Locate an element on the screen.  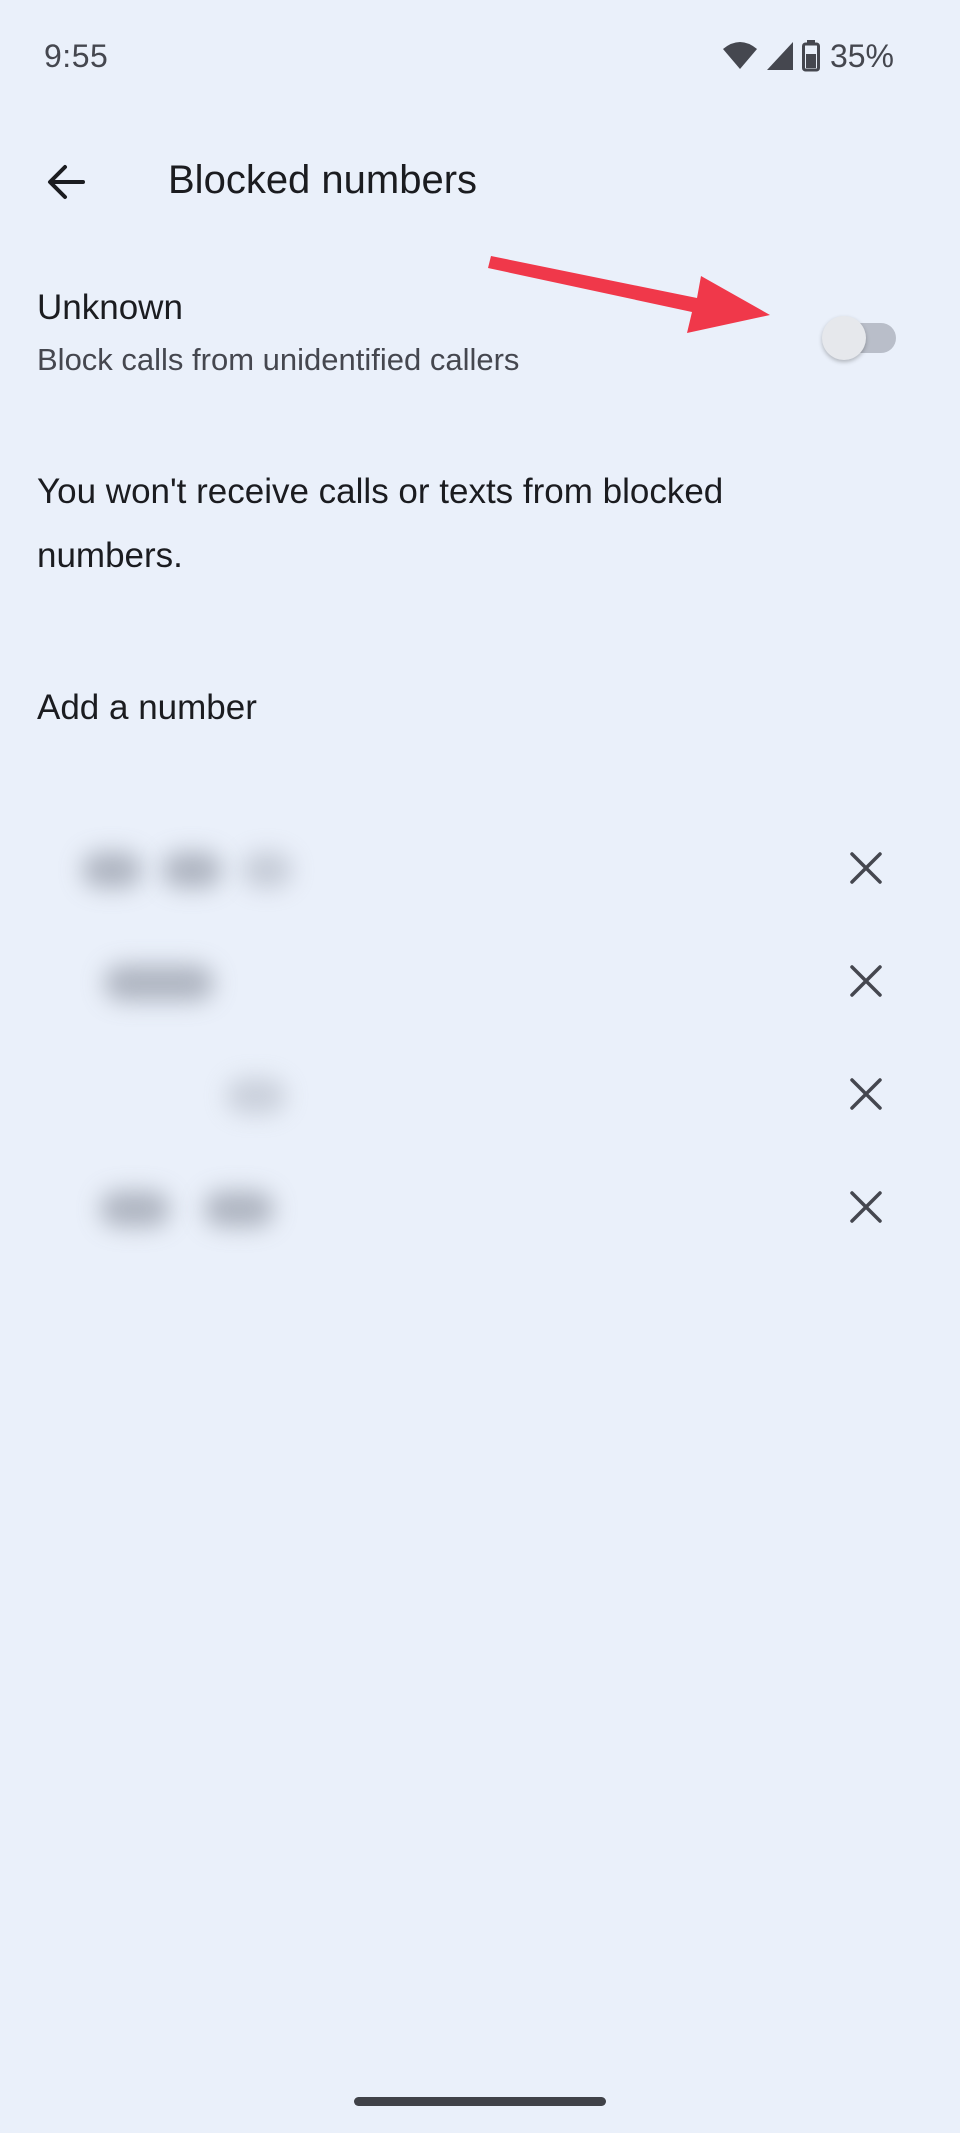
setting-title: Unknown is located at coordinates (110, 307).